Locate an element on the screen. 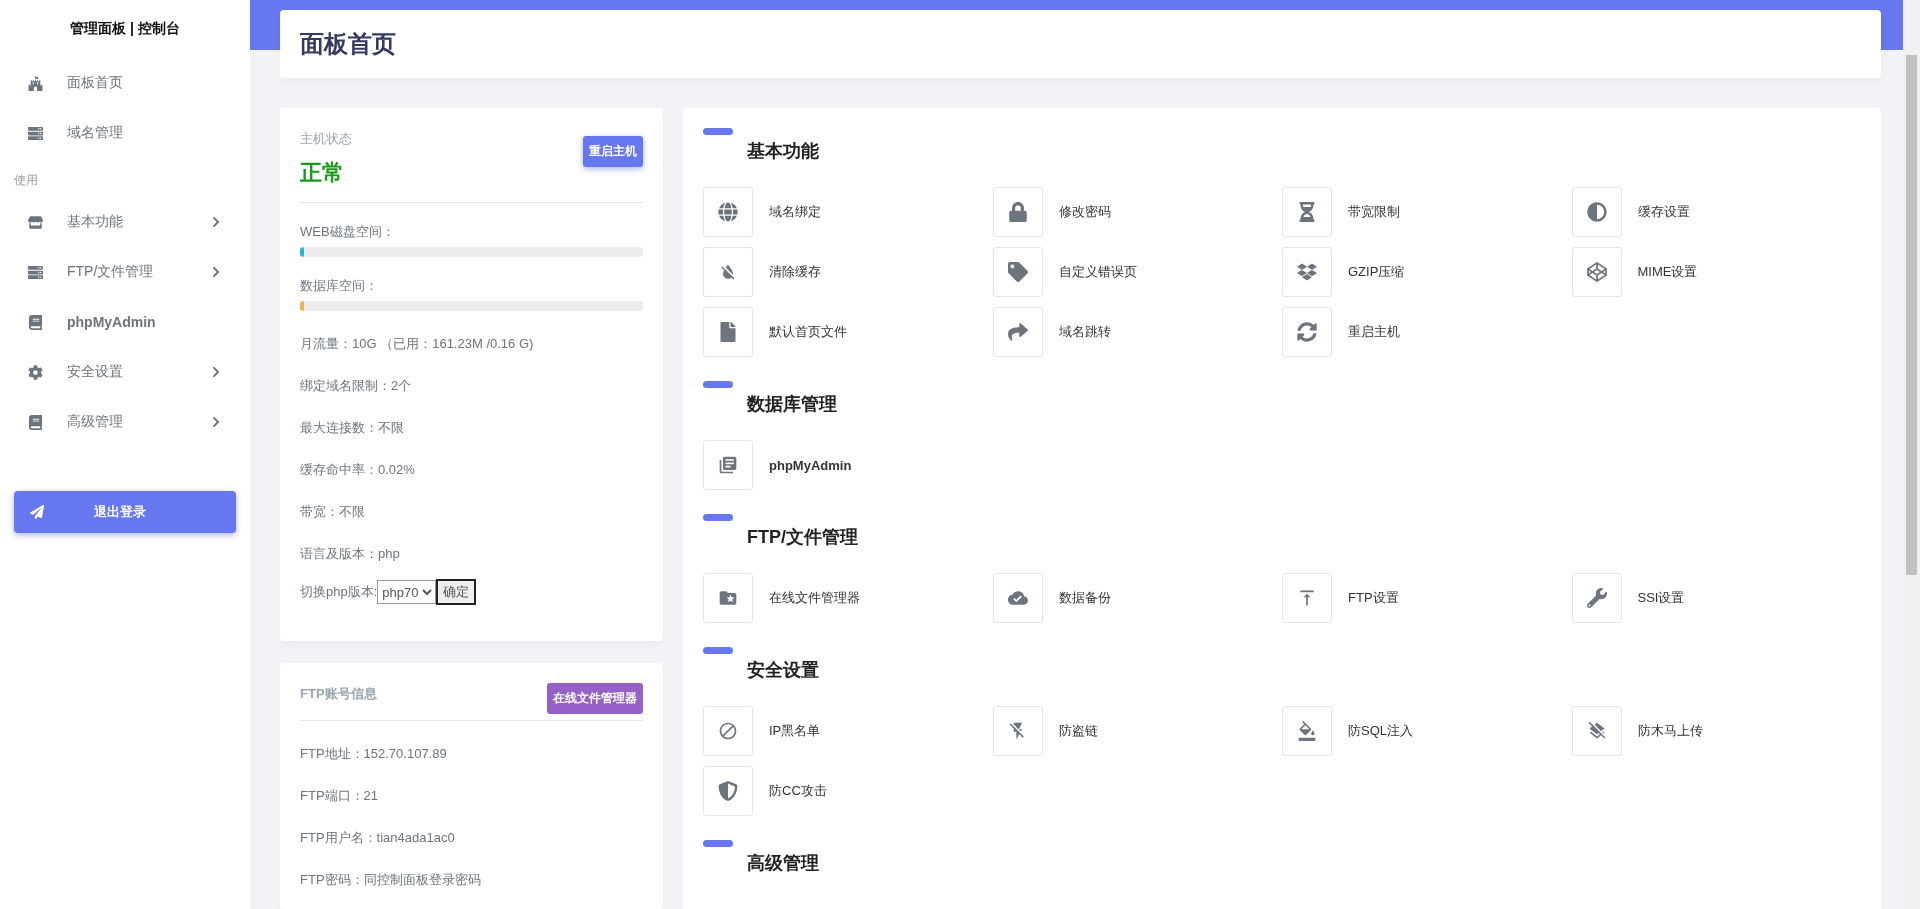 The width and height of the screenshot is (1920, 909). scrollbar-thumb is located at coordinates (1911, 315).